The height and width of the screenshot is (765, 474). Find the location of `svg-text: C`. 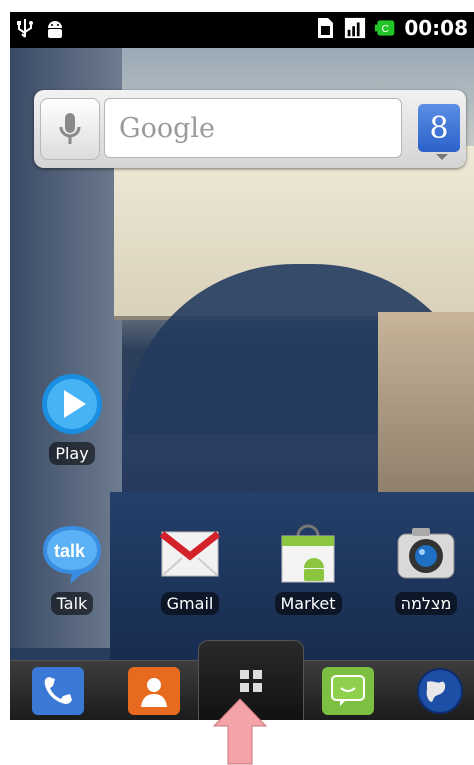

svg-text: C is located at coordinates (385, 29).